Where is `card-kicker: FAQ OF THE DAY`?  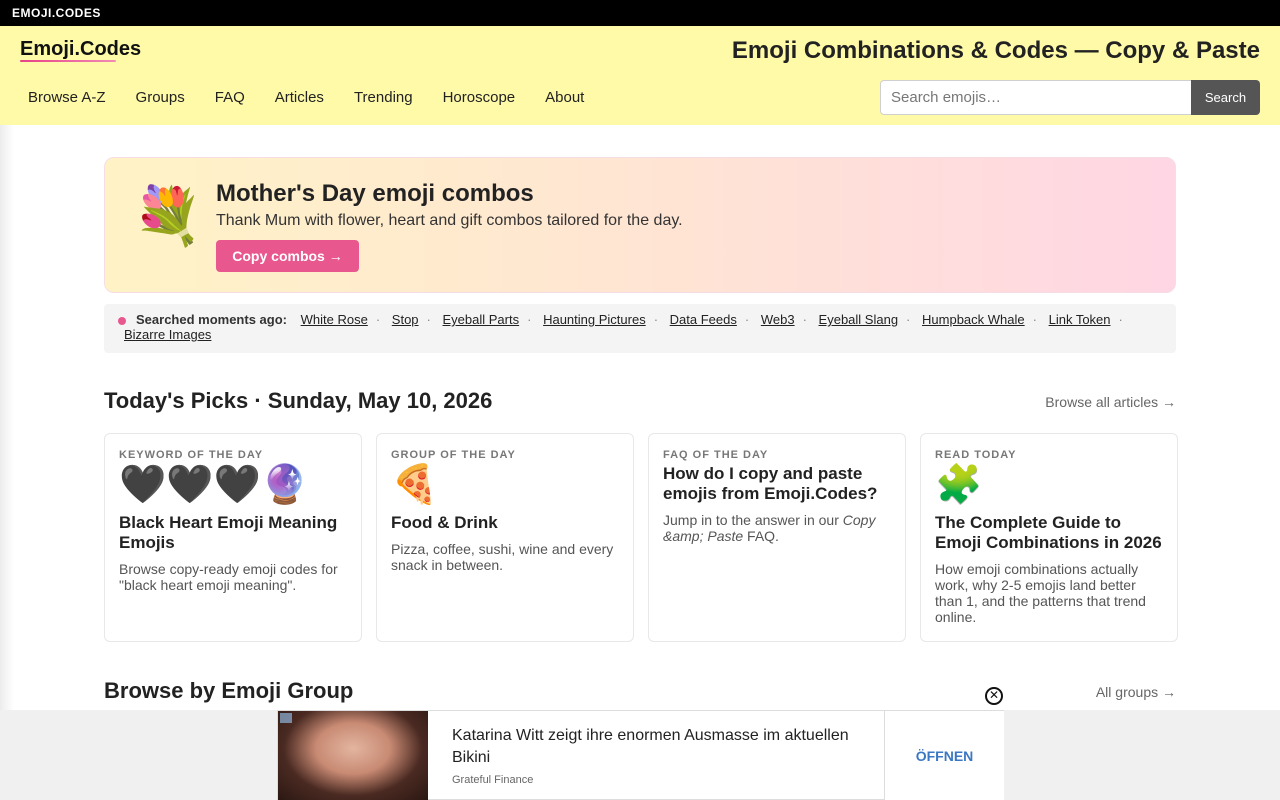
card-kicker: FAQ OF THE DAY is located at coordinates (716, 455).